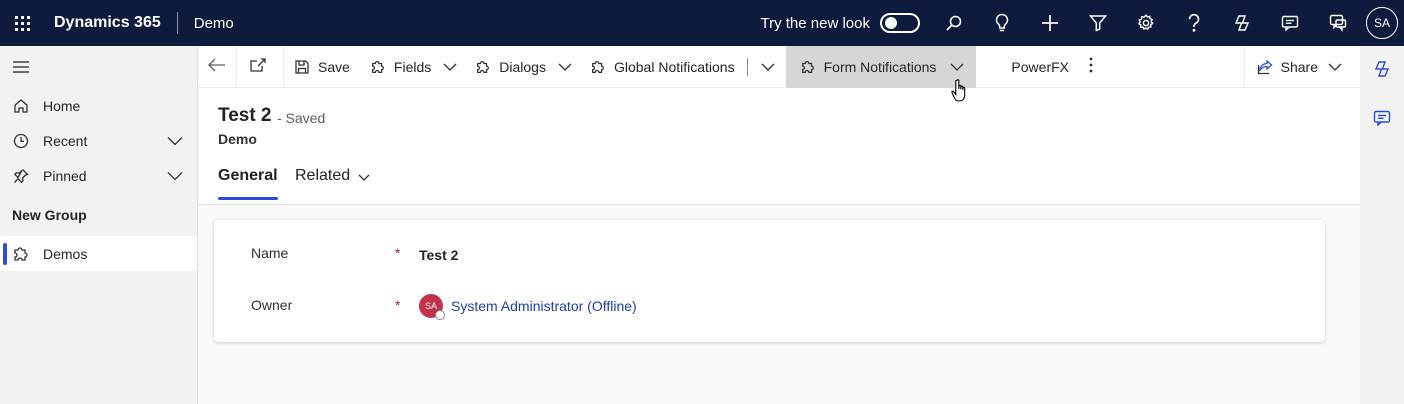  I want to click on tab-related: Related, so click(332, 185).